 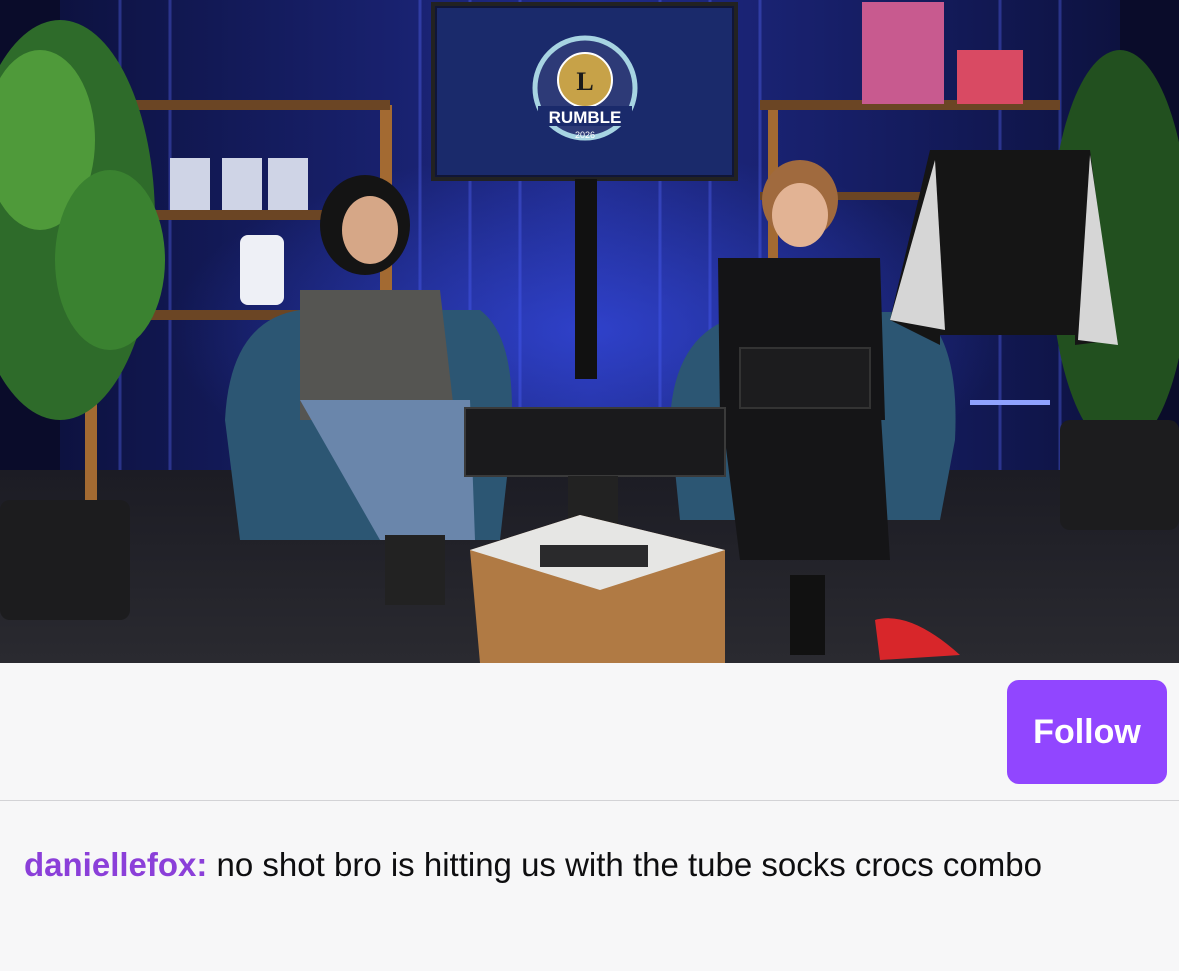 I want to click on screen-logo-year: 2026, so click(x=585, y=135).